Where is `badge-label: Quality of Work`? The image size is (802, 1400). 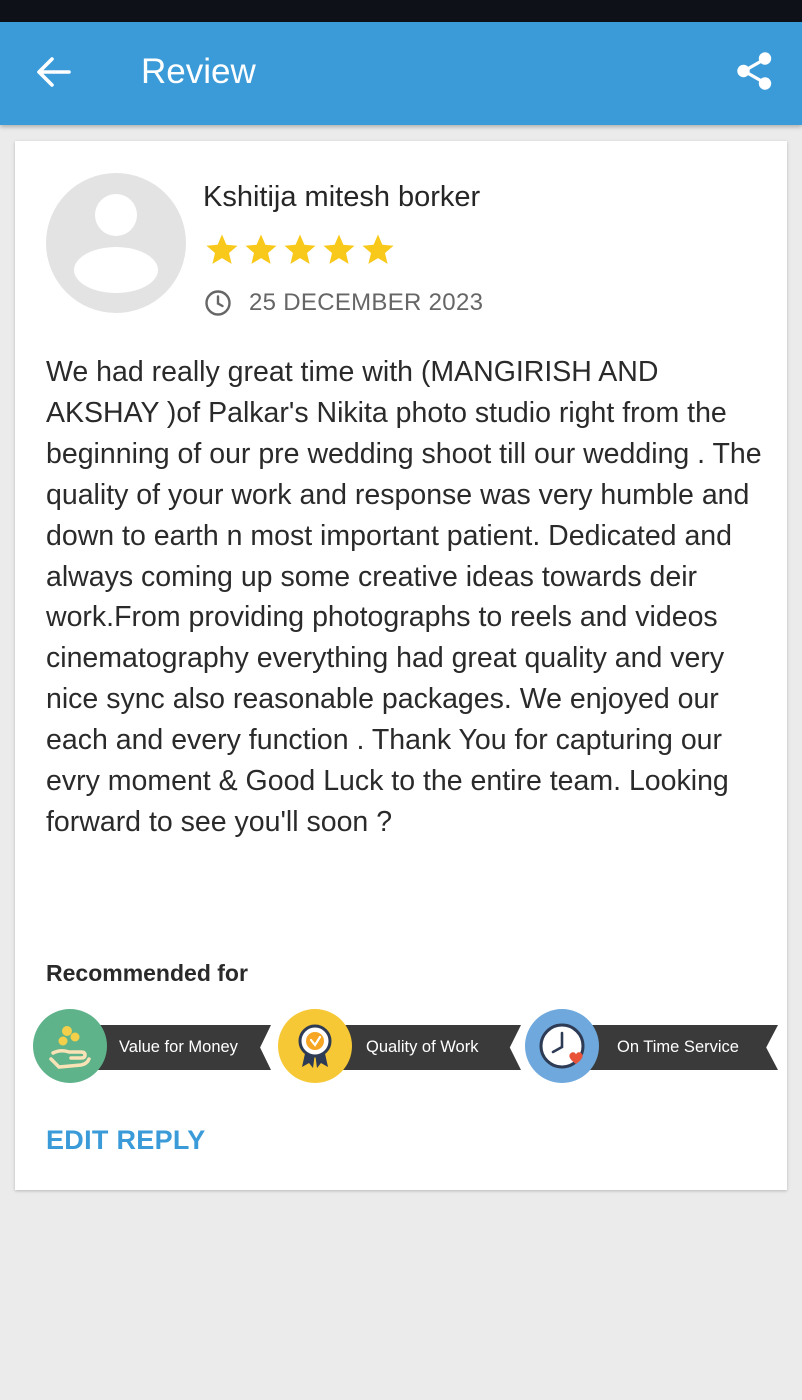 badge-label: Quality of Work is located at coordinates (427, 1047).